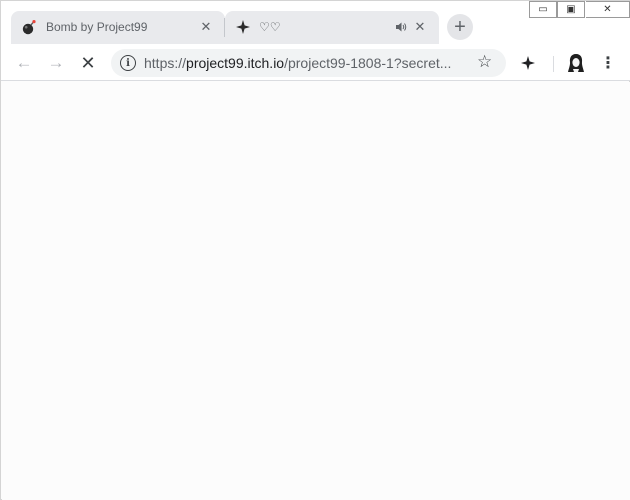 This screenshot has height=500, width=630. I want to click on tab-title: Bomb by Project99, so click(97, 27).